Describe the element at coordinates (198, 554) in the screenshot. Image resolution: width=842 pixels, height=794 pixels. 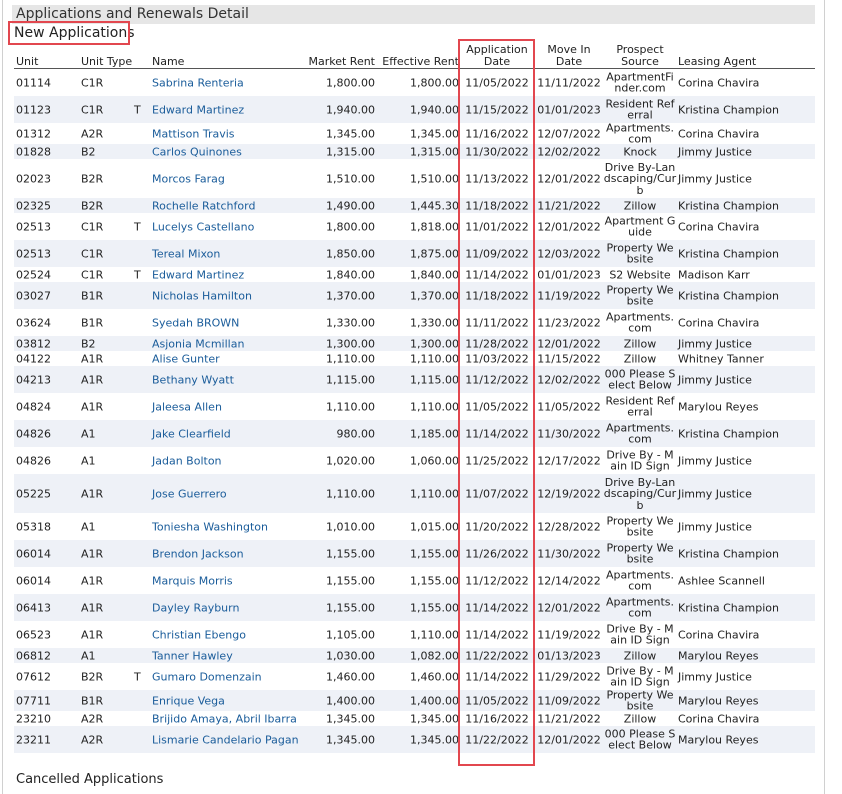
I see `name-link: Brendon Jackson` at that location.